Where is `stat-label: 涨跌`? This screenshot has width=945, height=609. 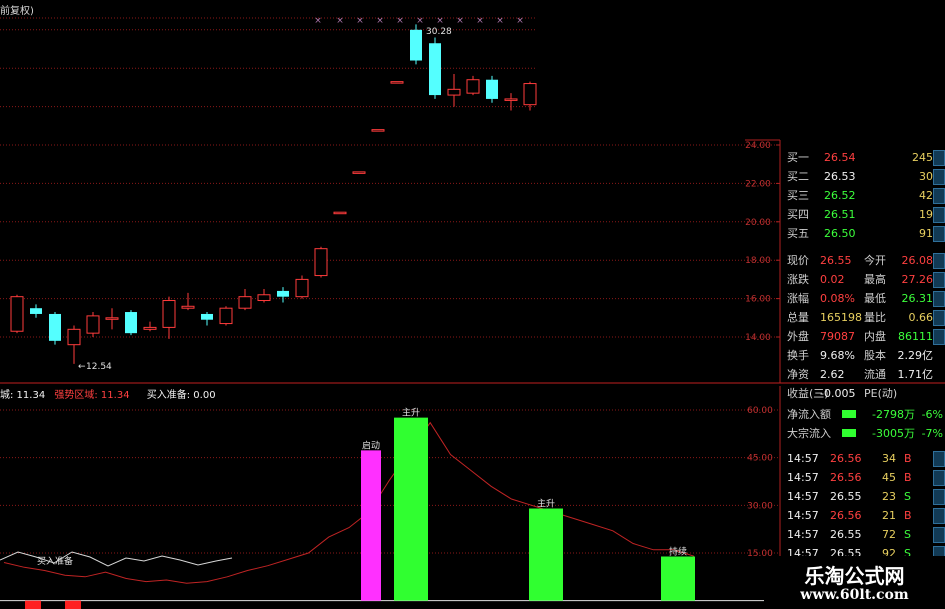
stat-label: 涨跌 is located at coordinates (798, 279).